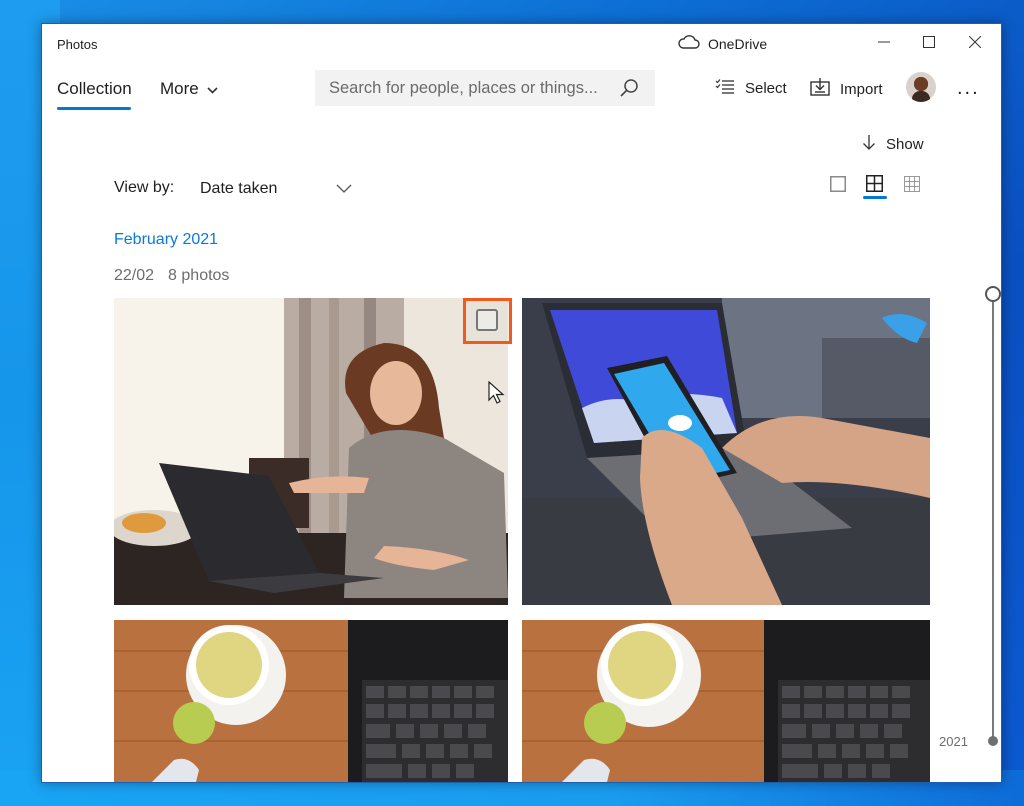  Describe the element at coordinates (521, 44) in the screenshot. I see `title-bar: Photos OneDrive` at that location.